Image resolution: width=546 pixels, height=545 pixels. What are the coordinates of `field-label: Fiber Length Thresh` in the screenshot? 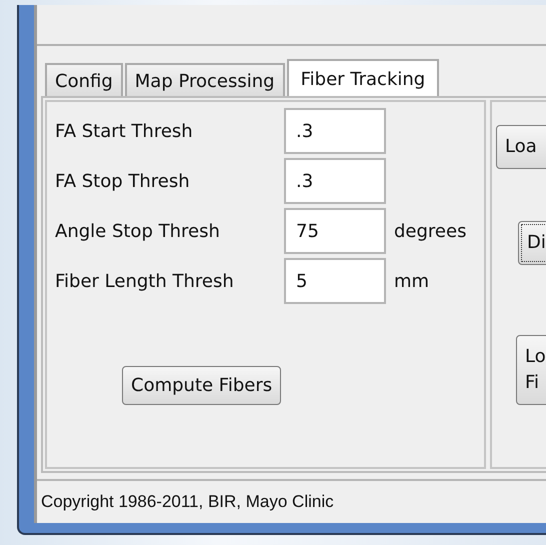 It's located at (145, 281).